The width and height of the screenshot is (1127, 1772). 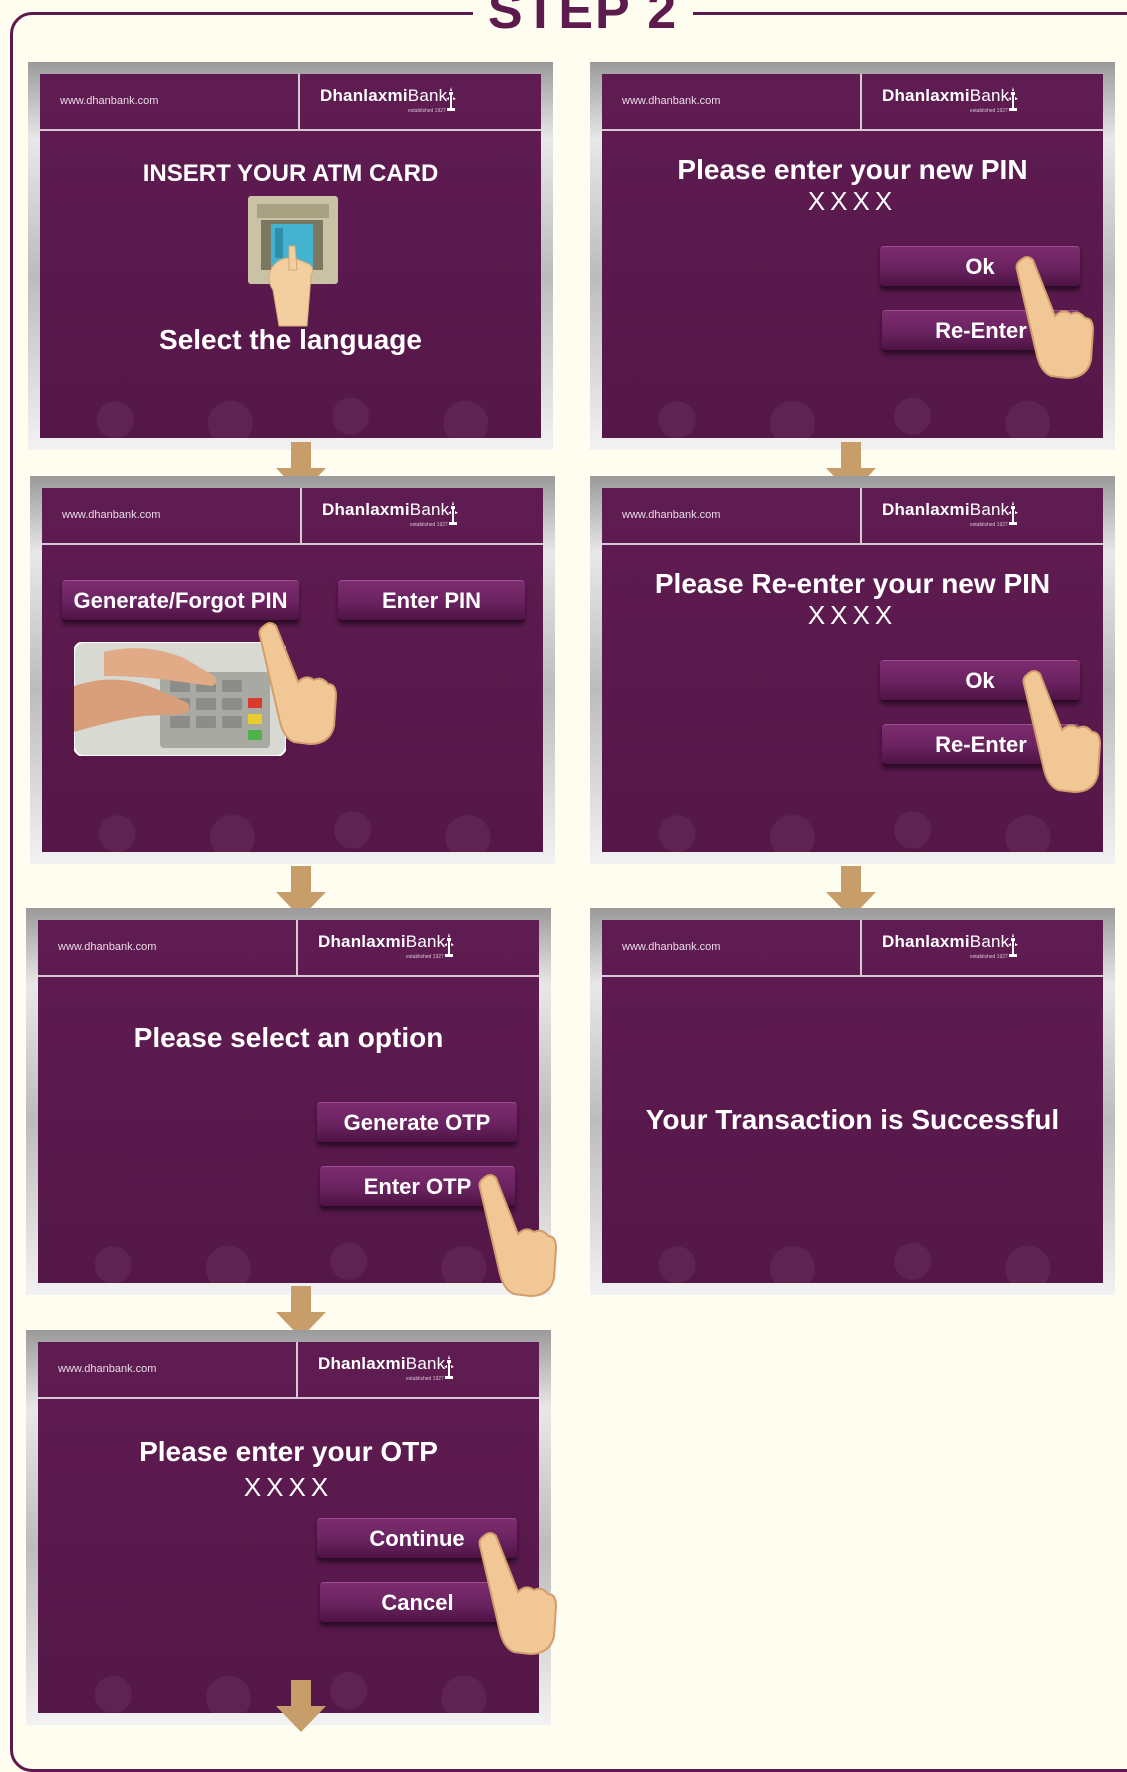 What do you see at coordinates (852, 583) in the screenshot?
I see `reenter-pin-title: Please Re-enter your new PIN` at bounding box center [852, 583].